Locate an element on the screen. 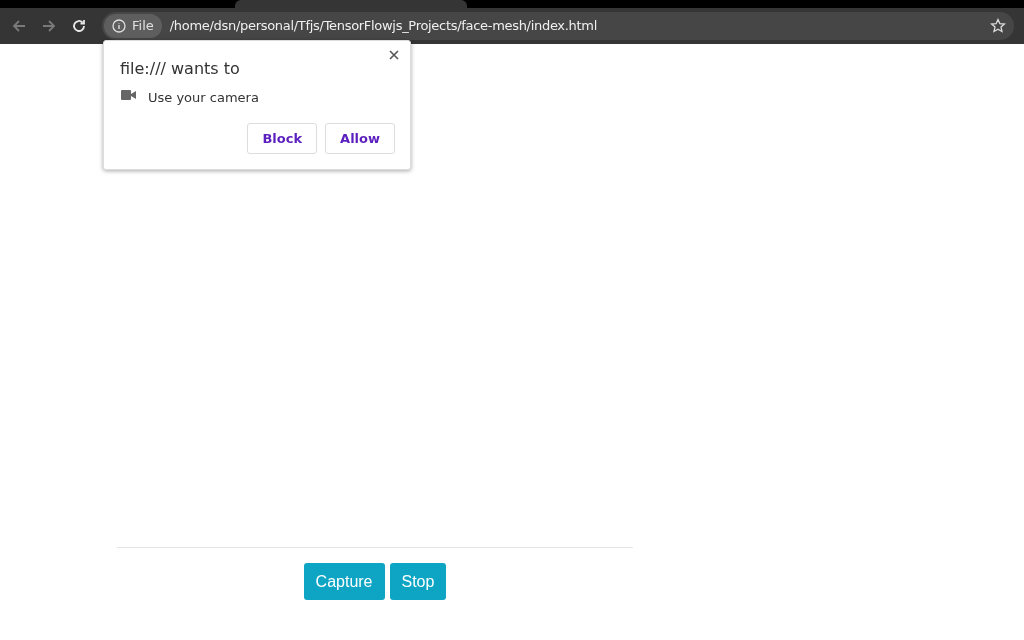 The width and height of the screenshot is (1024, 640). address-bar: File /home/dsn/personal/Tfjs/TensorFlowjs_Projects/face-mesh/index.html is located at coordinates (558, 26).